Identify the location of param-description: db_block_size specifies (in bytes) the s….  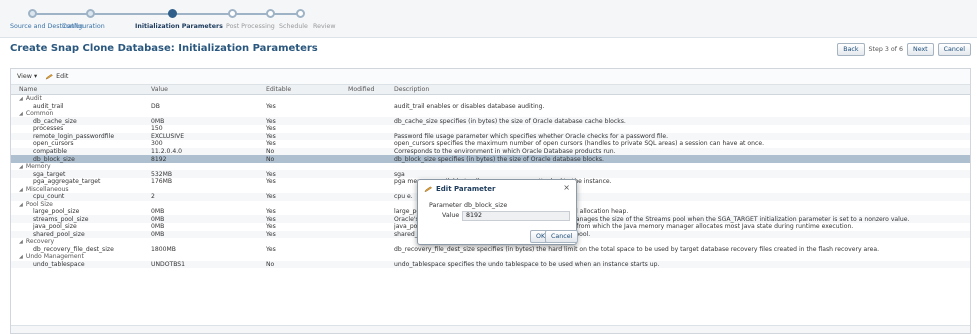
(499, 159).